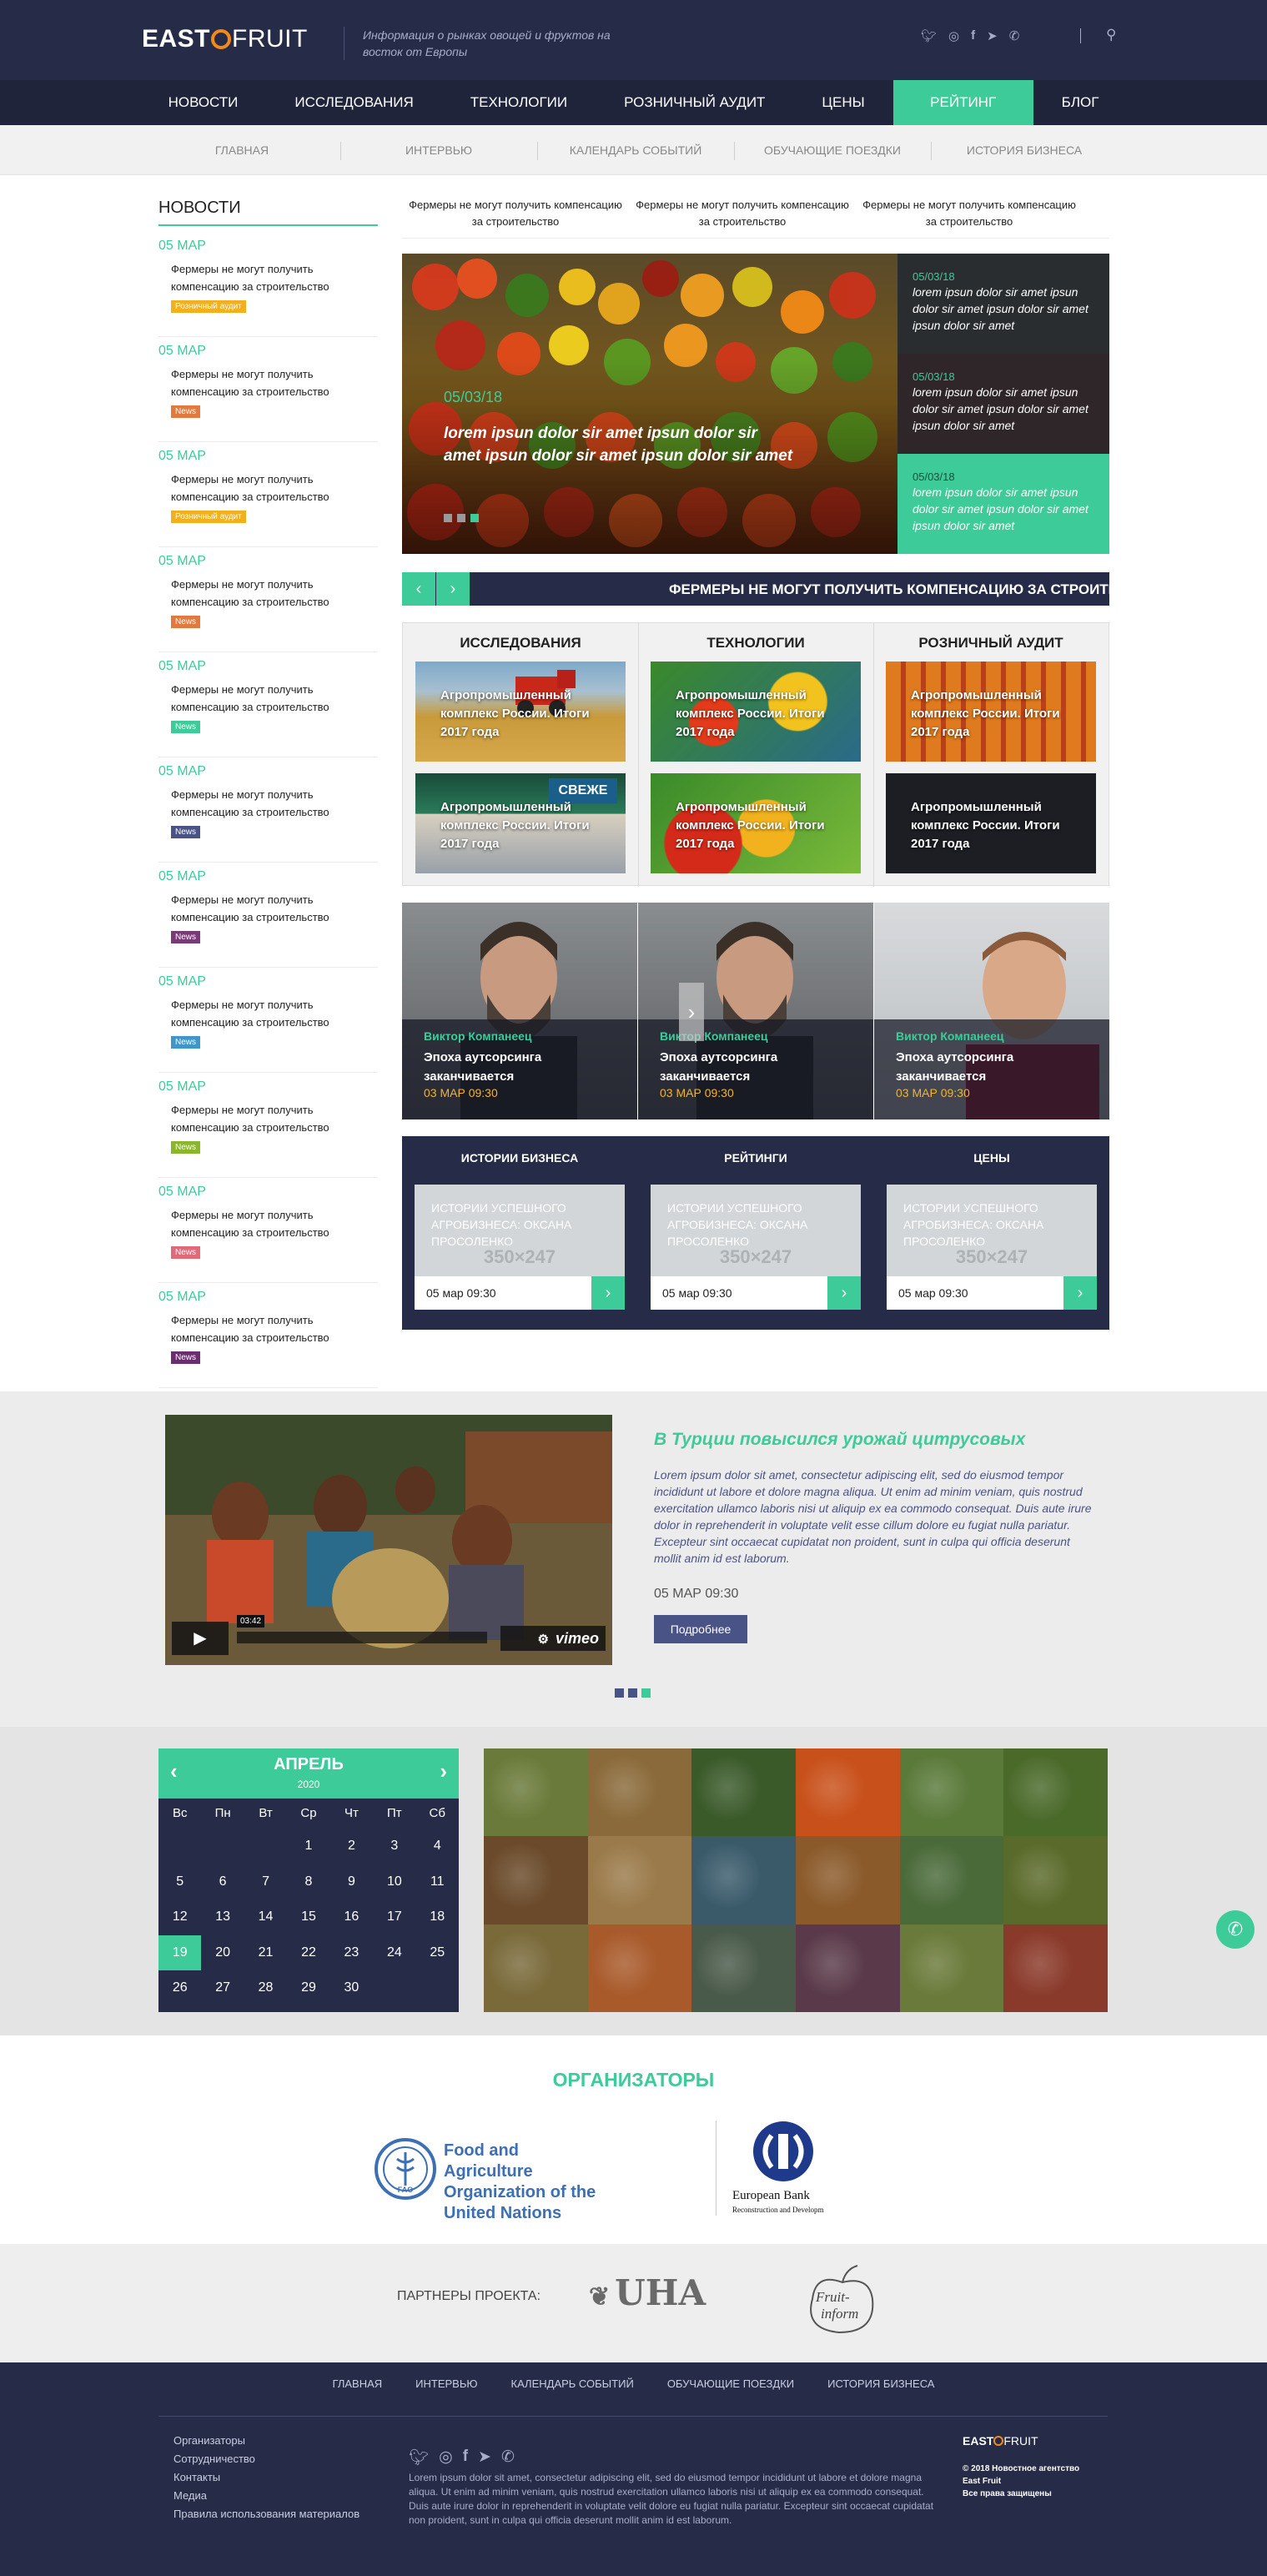 This screenshot has width=1267, height=2576. What do you see at coordinates (265, 1882) in the screenshot?
I see `calendar-day: 7` at bounding box center [265, 1882].